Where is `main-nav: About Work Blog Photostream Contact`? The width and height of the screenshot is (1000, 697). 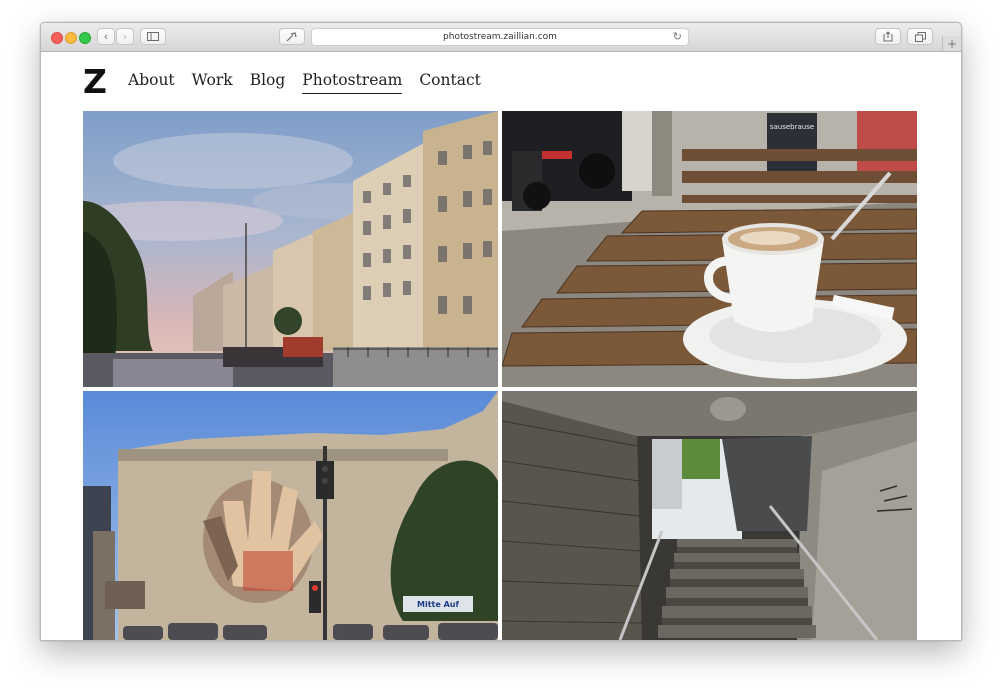
main-nav: About Work Blog Photostream Contact is located at coordinates (313, 82).